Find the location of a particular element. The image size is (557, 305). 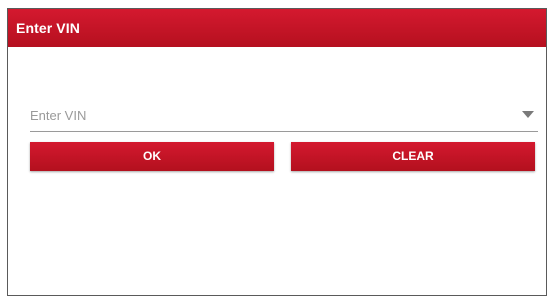

dialog-titlebar: Enter VIN is located at coordinates (277, 28).